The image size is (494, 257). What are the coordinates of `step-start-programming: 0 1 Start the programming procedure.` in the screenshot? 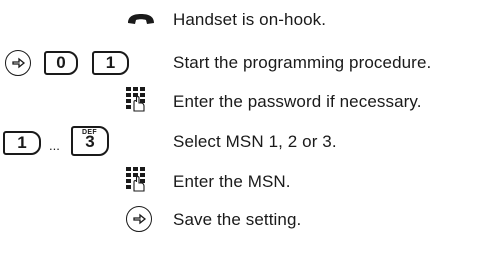 It's located at (247, 62).